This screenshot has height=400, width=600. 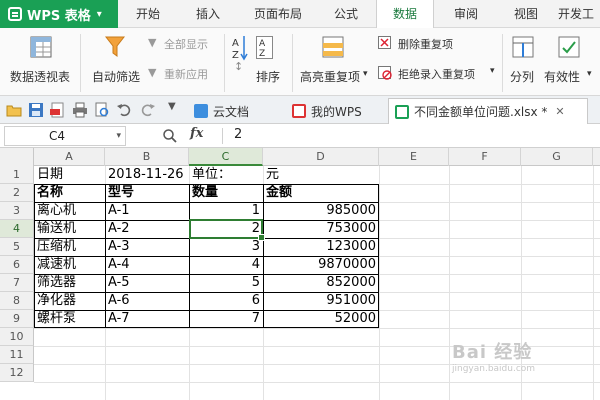 What do you see at coordinates (226, 211) in the screenshot?
I see `cell-qty: 1` at bounding box center [226, 211].